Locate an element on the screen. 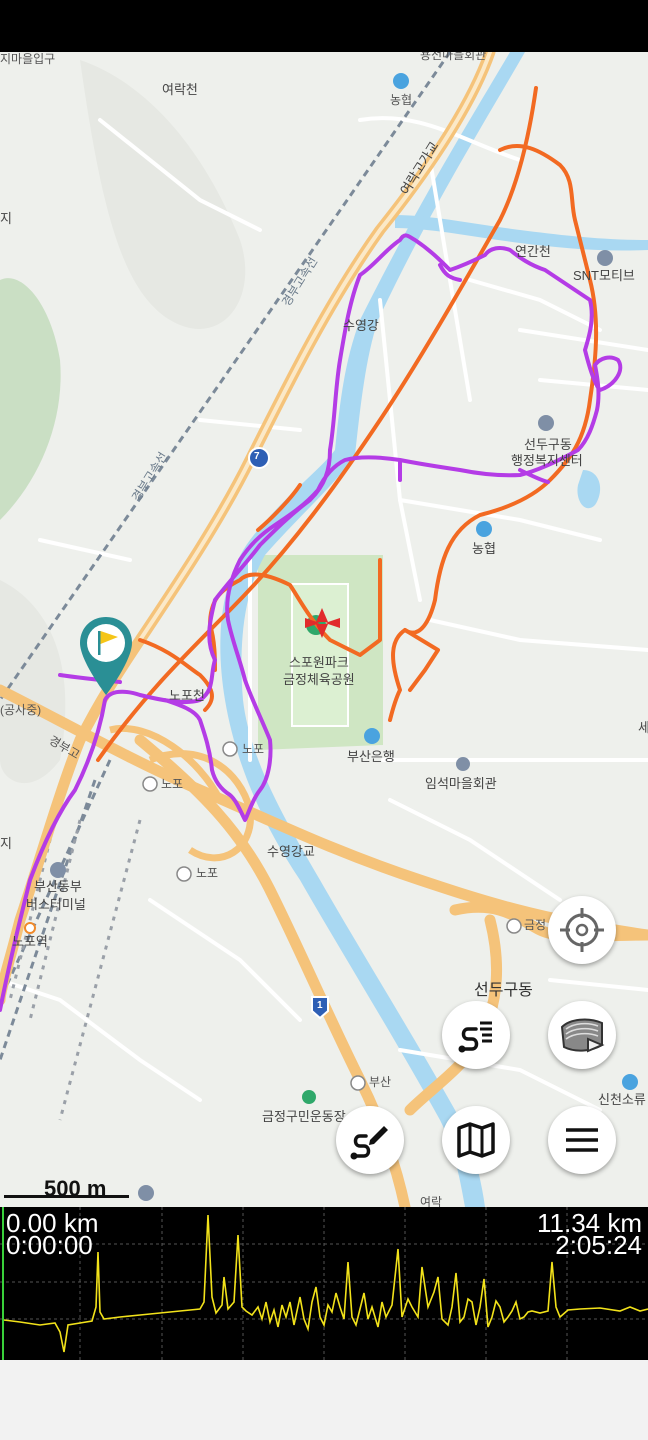 The image size is (648, 1440). start-time: 0:00:00 is located at coordinates (49, 1245).